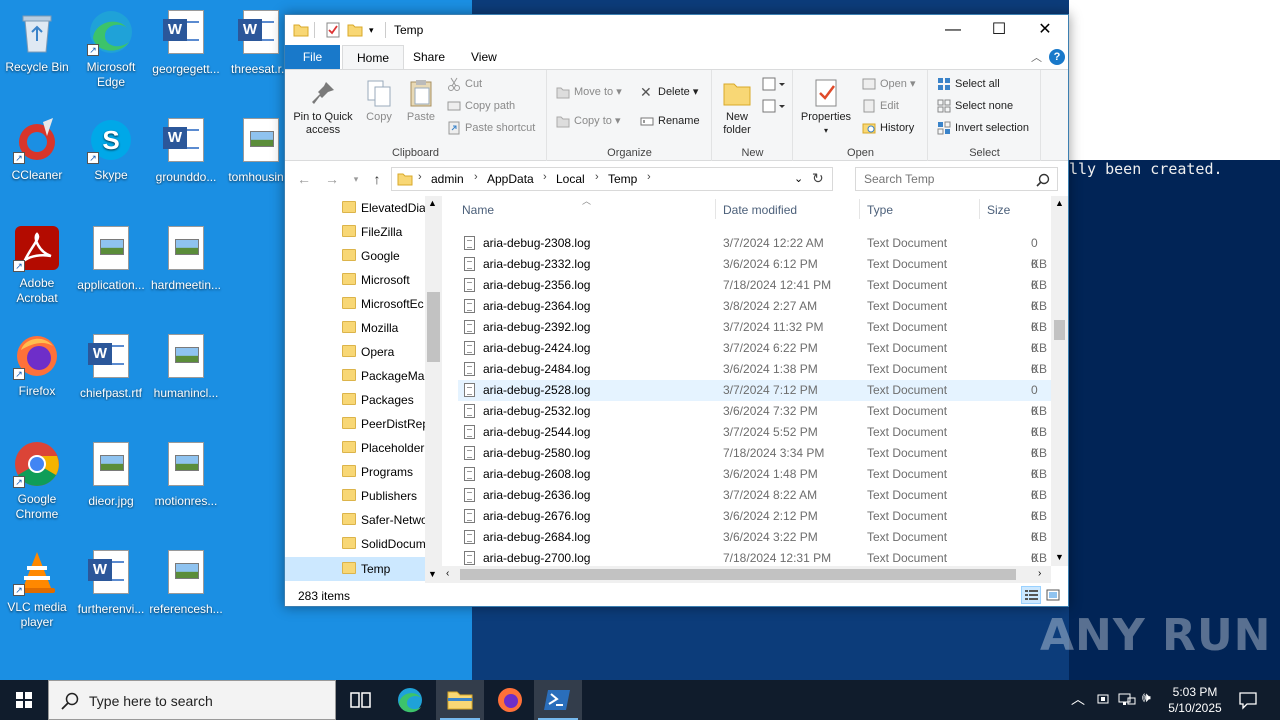 This screenshot has height=720, width=1280. Describe the element at coordinates (1039, 573) in the screenshot. I see `scroll-right-icon: ›` at that location.